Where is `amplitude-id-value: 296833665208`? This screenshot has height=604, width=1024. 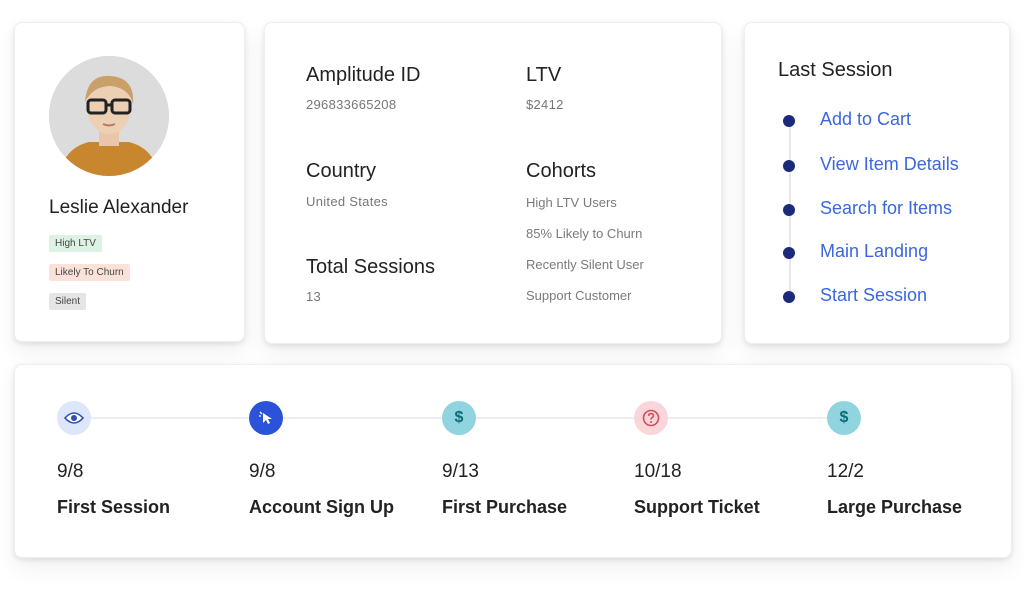 amplitude-id-value: 296833665208 is located at coordinates (351, 104).